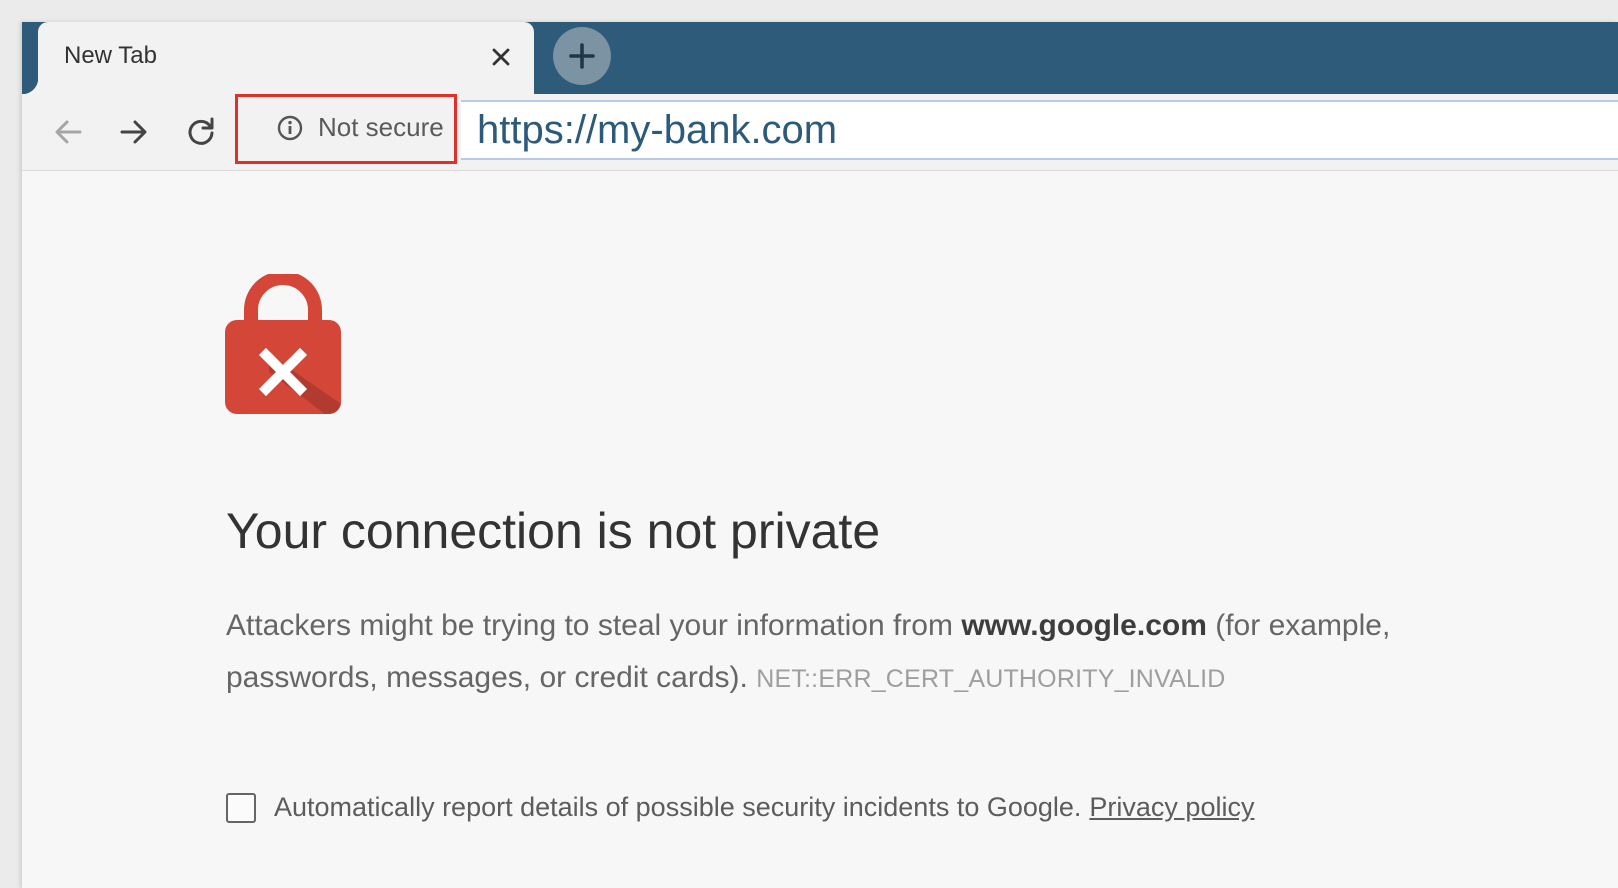  Describe the element at coordinates (381, 127) in the screenshot. I see `not-secure-label: Not secure` at that location.